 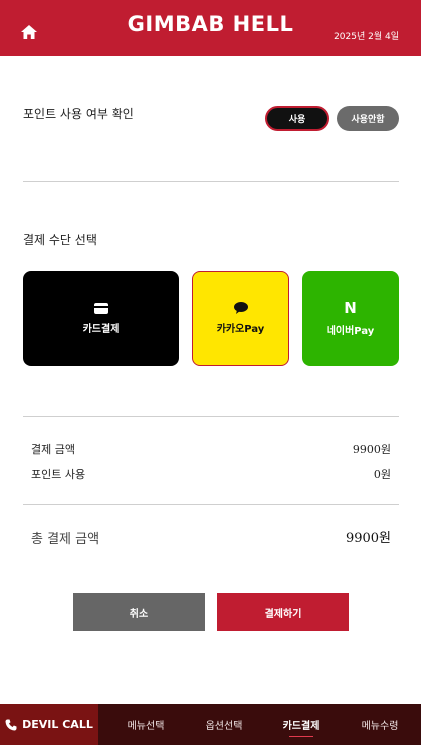 I want to click on kakao-pay-option: 카카오Pay, so click(x=240, y=318).